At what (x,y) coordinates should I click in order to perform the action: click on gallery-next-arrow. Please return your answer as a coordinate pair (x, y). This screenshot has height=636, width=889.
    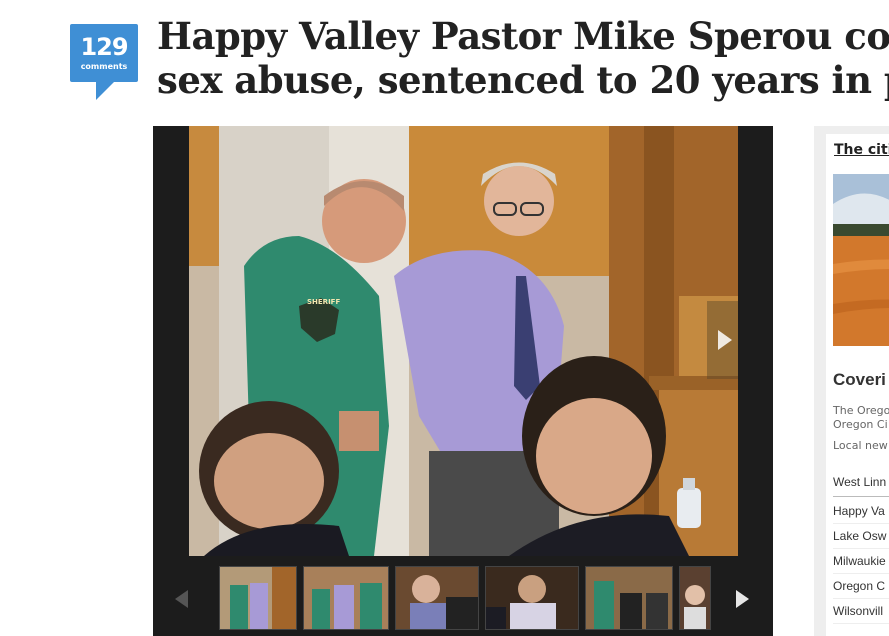
    Looking at the image, I should click on (722, 340).